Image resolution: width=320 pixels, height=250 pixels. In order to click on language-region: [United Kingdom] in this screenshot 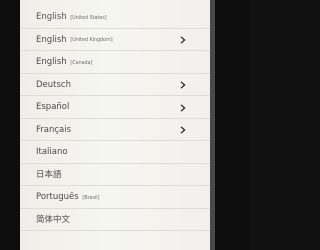, I will do `click(91, 40)`.